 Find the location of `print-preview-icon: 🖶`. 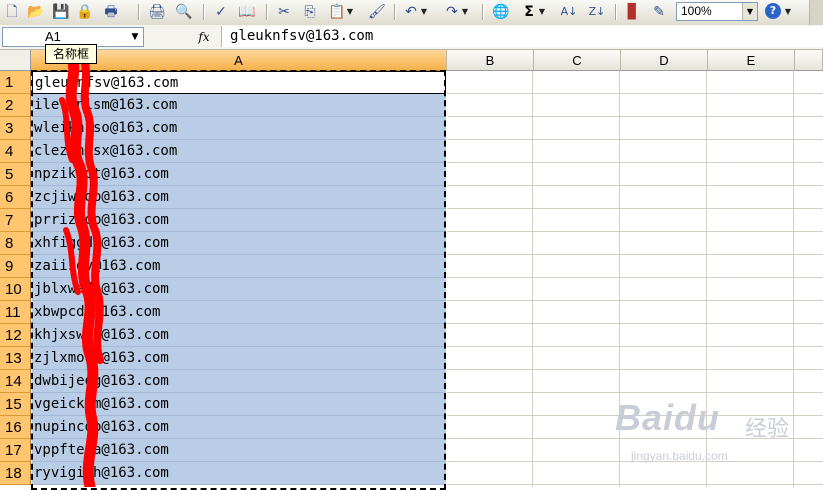

print-preview-icon: 🖶 is located at coordinates (111, 12).